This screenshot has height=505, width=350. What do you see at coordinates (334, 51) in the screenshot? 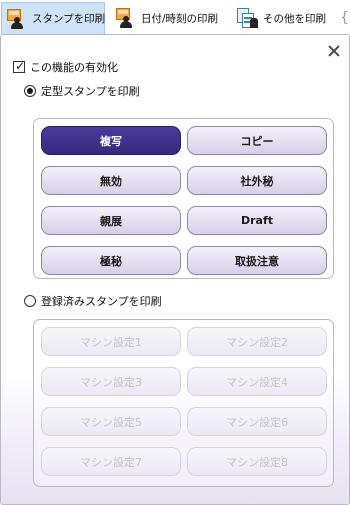
I see `close-icon` at bounding box center [334, 51].